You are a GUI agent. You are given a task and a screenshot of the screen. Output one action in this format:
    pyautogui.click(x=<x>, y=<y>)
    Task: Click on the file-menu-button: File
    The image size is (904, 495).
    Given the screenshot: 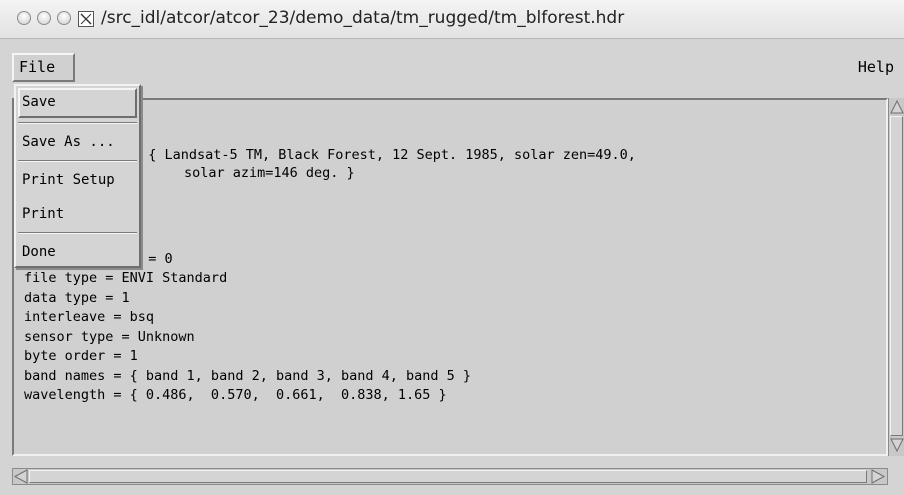 What is the action you would take?
    pyautogui.click(x=43, y=67)
    